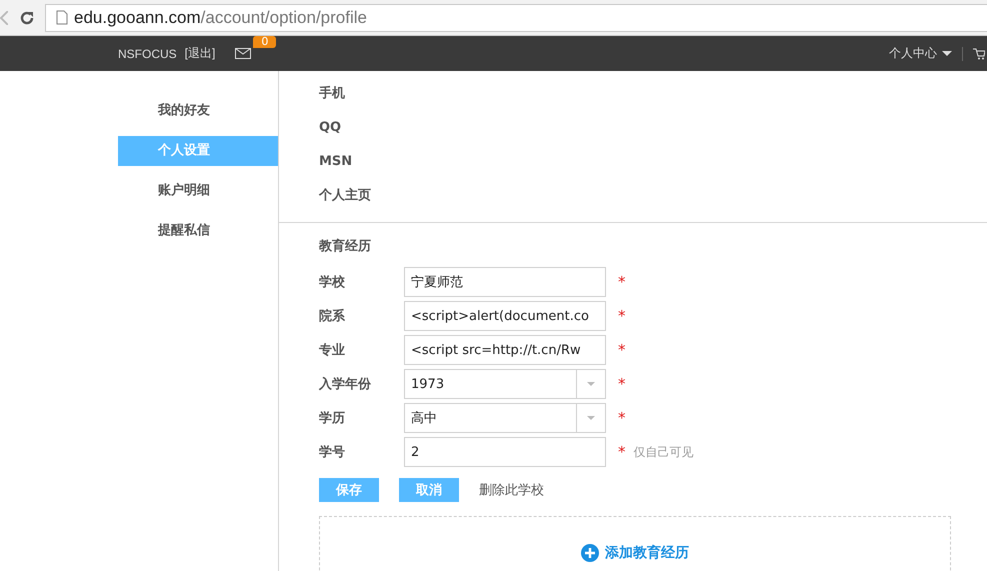 Image resolution: width=987 pixels, height=571 pixels. Describe the element at coordinates (332, 93) in the screenshot. I see `field-label: 手机` at that location.